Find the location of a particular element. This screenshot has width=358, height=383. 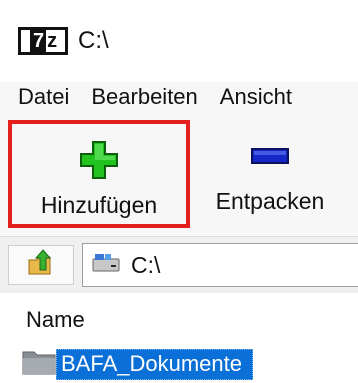

drive-icon is located at coordinates (106, 265).